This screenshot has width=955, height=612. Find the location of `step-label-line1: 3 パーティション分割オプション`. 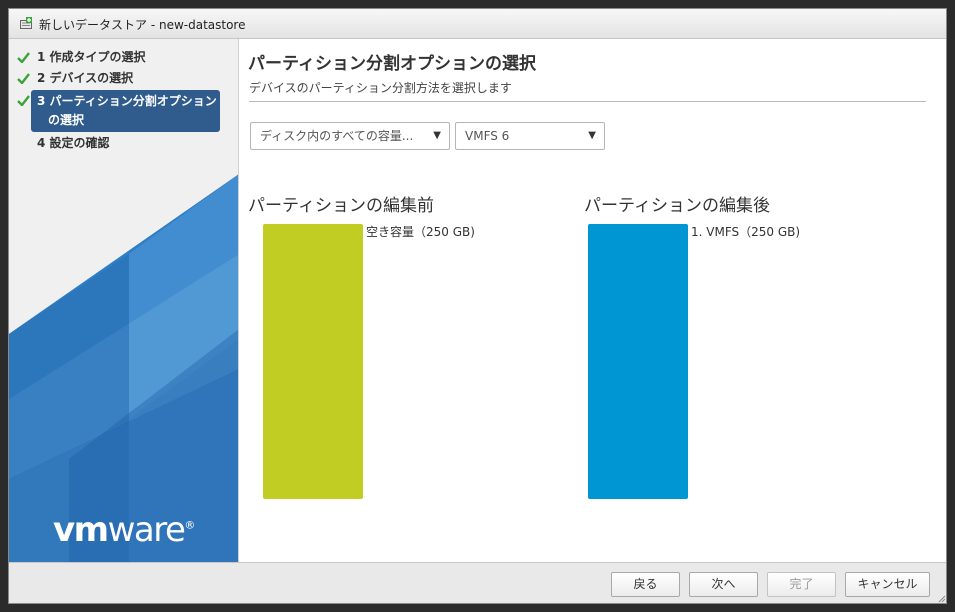

step-label-line1: 3 パーティション分割オプション is located at coordinates (127, 101).